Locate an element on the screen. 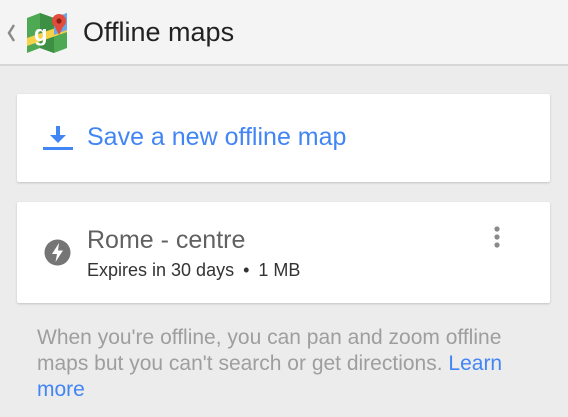 The height and width of the screenshot is (417, 568). up-button: g is located at coordinates (40, 33).